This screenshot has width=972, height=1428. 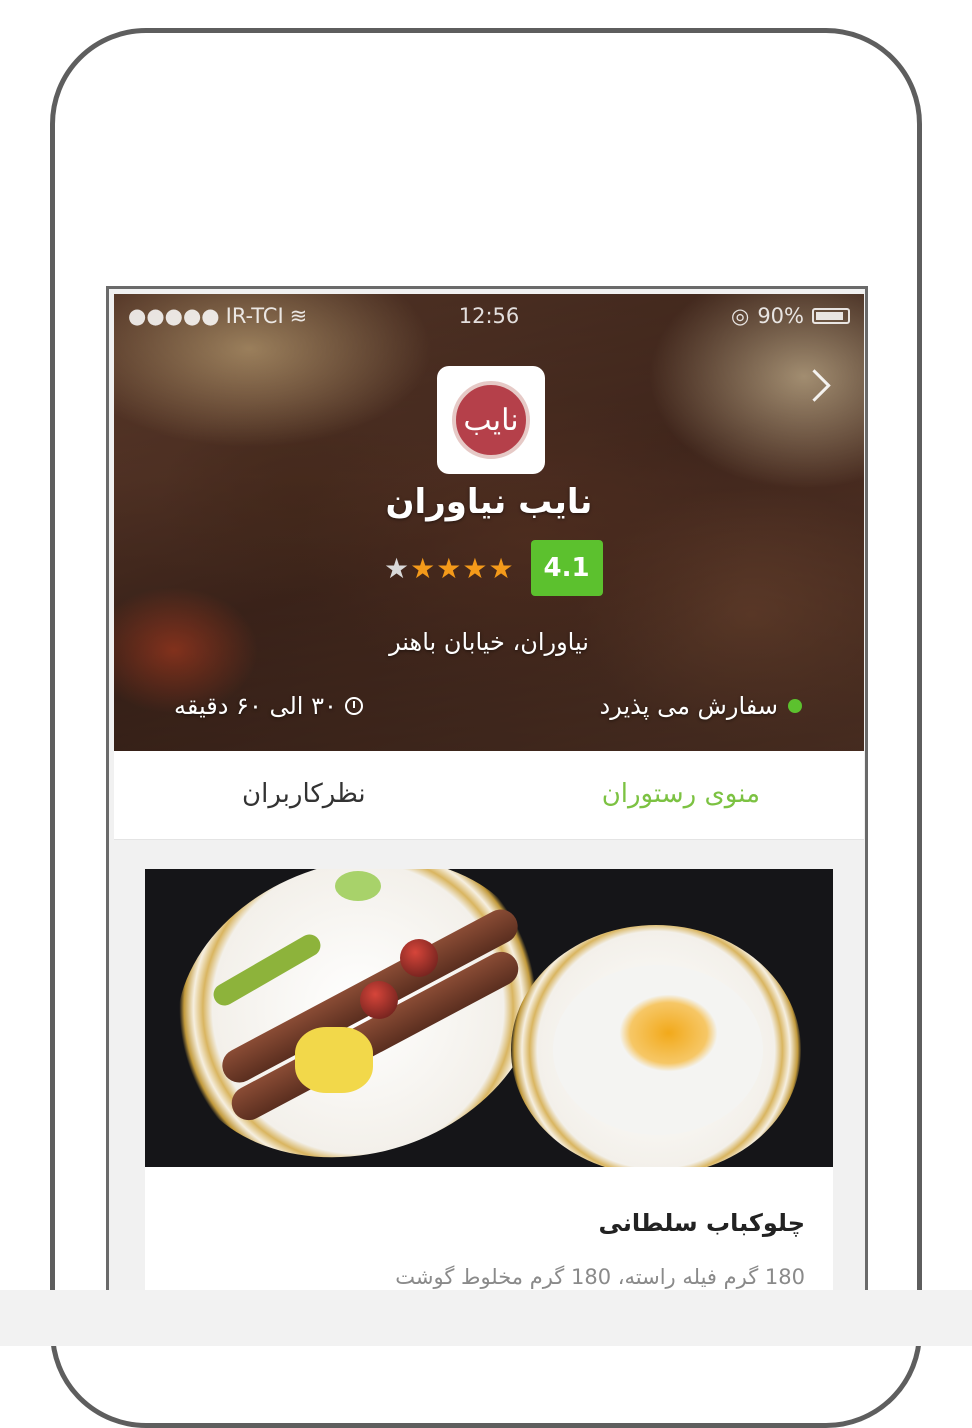 I want to click on tab-restaurant-menu: منوی رستوران, so click(x=681, y=794).